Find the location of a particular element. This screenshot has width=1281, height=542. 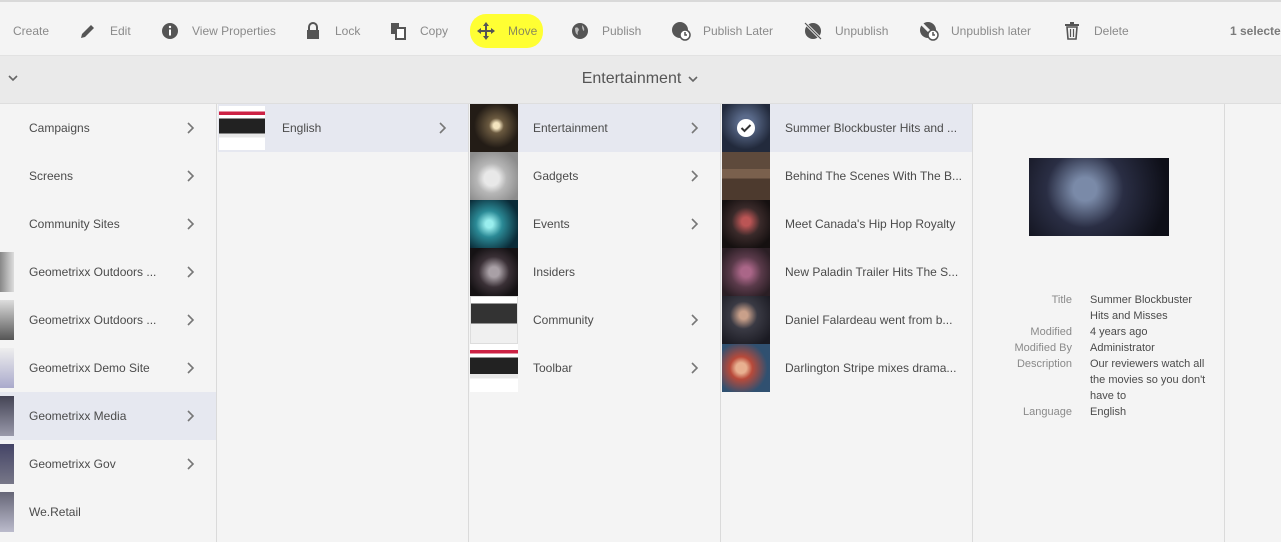

copy-button: Copy is located at coordinates (418, 31).